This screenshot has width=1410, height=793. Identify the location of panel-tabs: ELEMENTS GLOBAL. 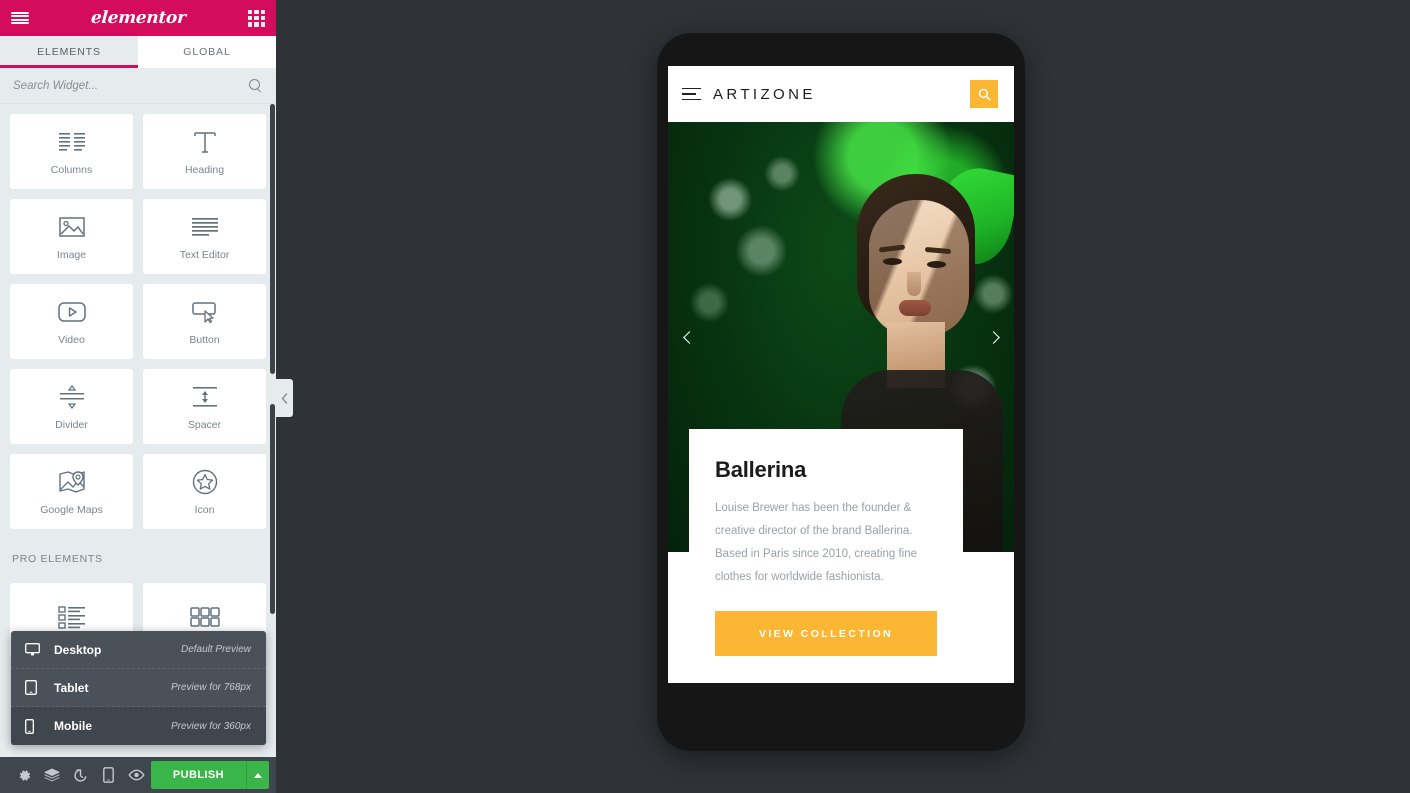
(138, 52).